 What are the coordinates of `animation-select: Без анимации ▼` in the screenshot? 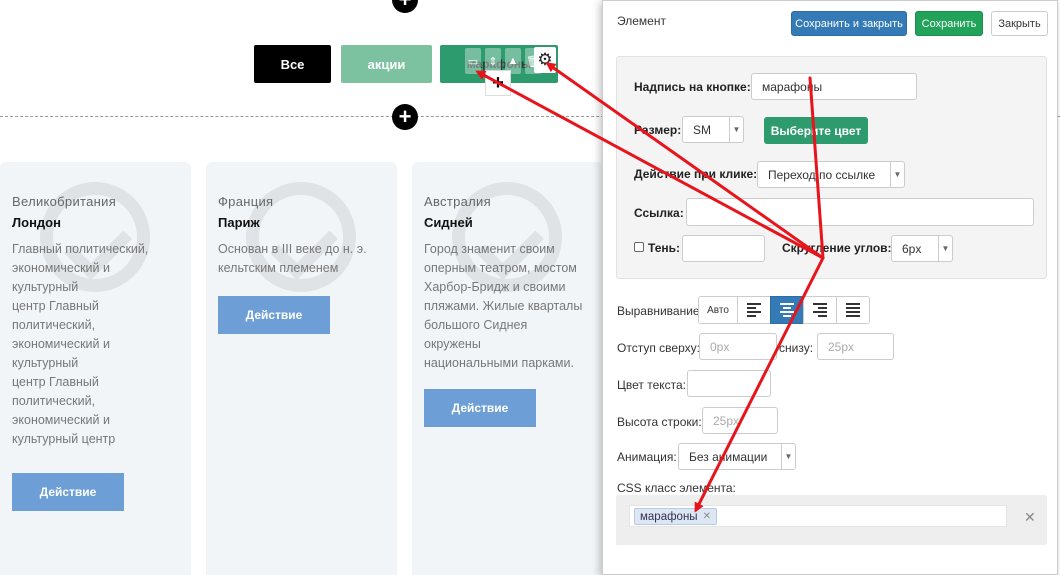 It's located at (737, 456).